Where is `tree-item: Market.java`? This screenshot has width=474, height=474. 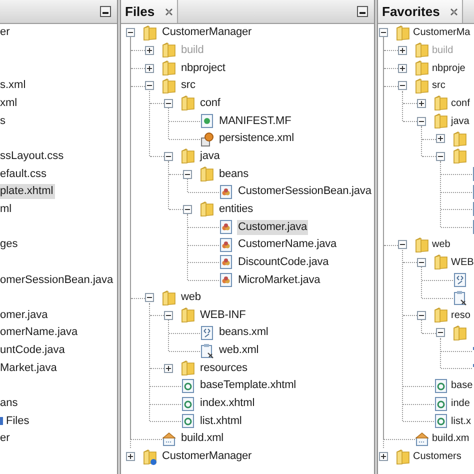 tree-item: Market.java is located at coordinates (29, 368).